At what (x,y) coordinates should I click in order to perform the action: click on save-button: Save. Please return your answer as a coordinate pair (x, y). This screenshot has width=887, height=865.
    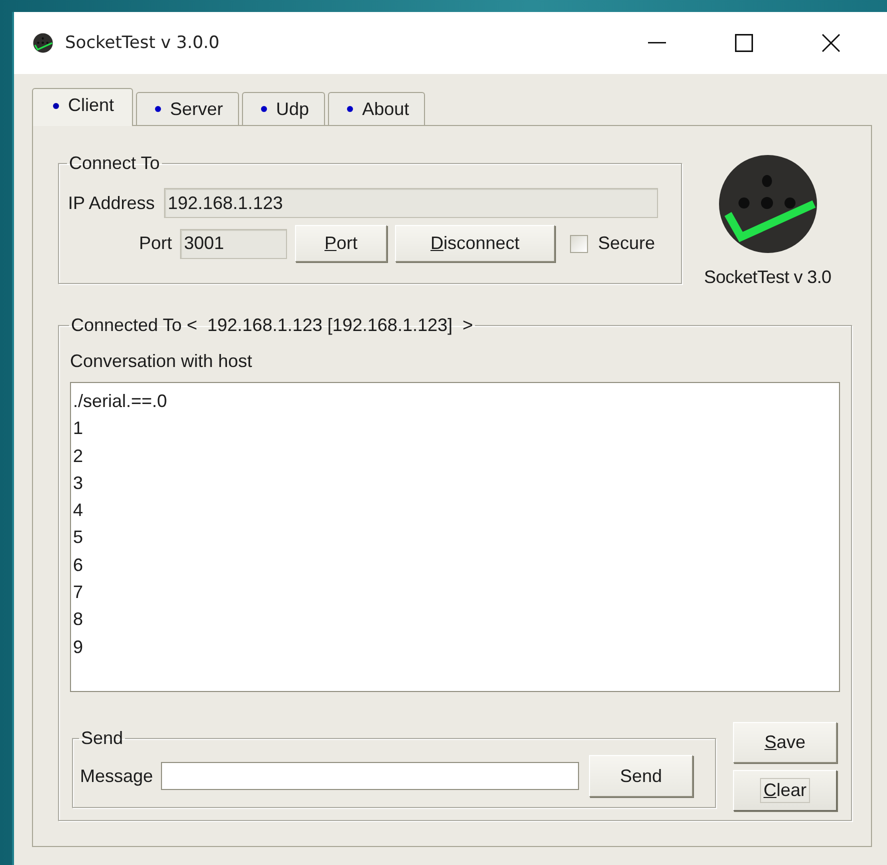
    Looking at the image, I should click on (785, 742).